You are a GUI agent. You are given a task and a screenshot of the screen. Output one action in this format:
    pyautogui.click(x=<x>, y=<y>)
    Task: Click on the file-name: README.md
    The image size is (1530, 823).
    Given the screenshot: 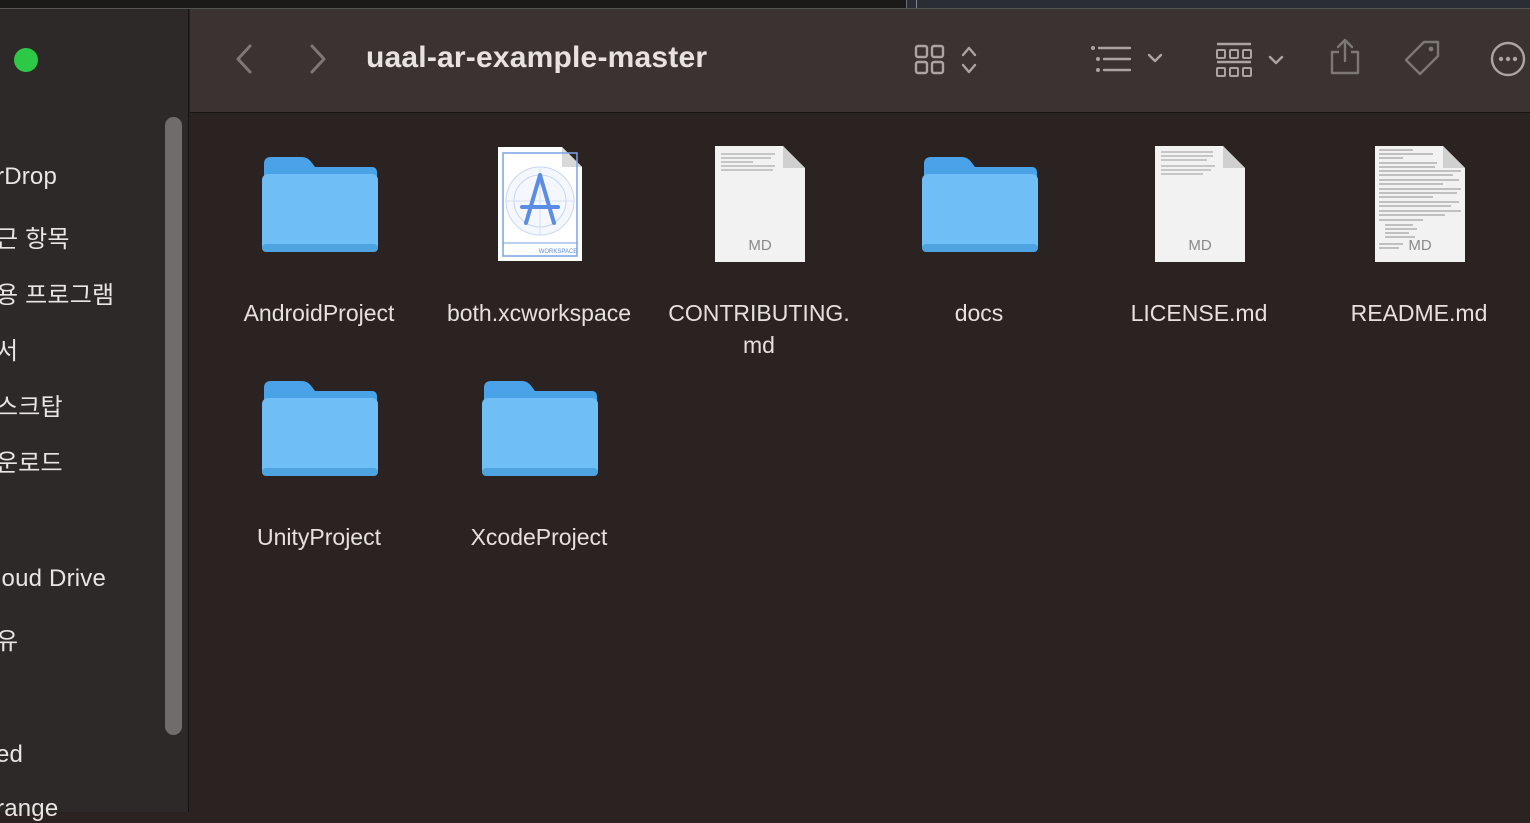 What is the action you would take?
    pyautogui.click(x=1419, y=313)
    